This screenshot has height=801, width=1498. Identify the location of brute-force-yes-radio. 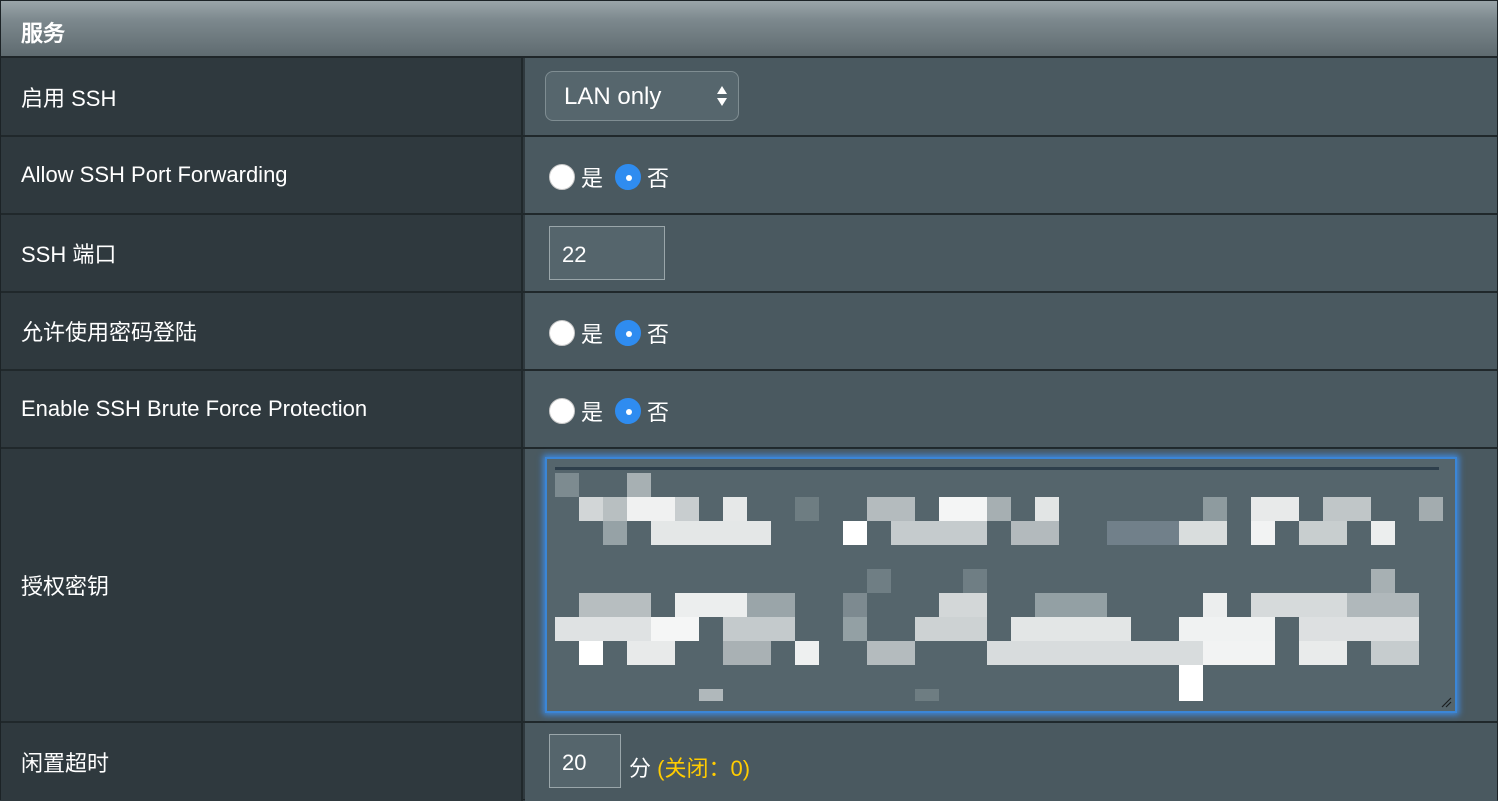
(562, 411).